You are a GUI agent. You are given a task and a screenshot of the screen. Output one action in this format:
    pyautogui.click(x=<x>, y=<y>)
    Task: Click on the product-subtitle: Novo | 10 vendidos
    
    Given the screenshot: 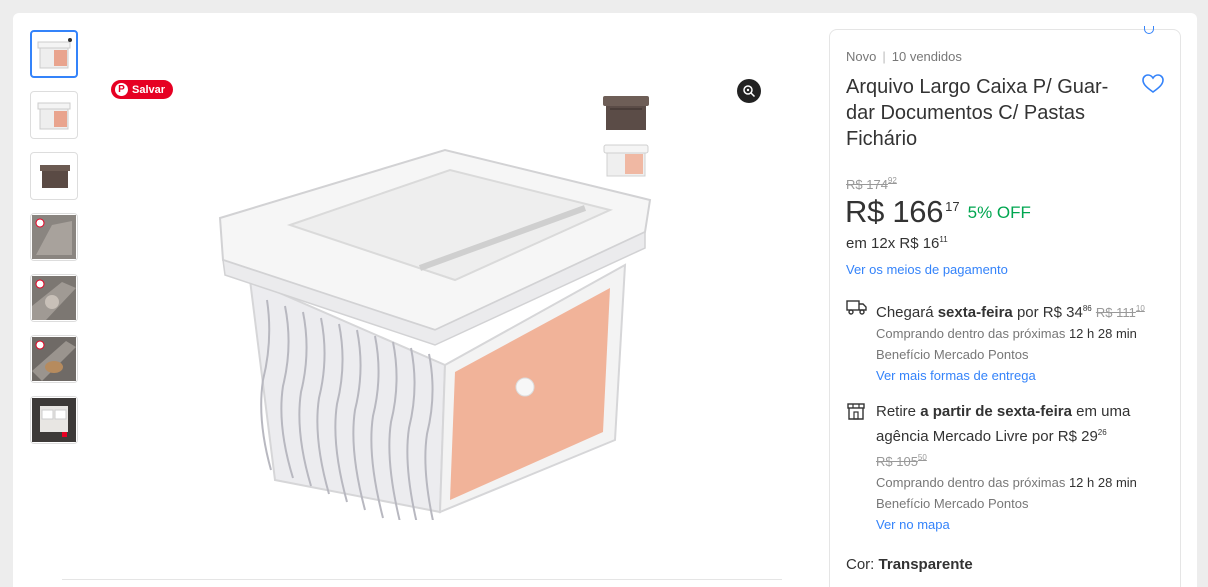 What is the action you would take?
    pyautogui.click(x=904, y=56)
    